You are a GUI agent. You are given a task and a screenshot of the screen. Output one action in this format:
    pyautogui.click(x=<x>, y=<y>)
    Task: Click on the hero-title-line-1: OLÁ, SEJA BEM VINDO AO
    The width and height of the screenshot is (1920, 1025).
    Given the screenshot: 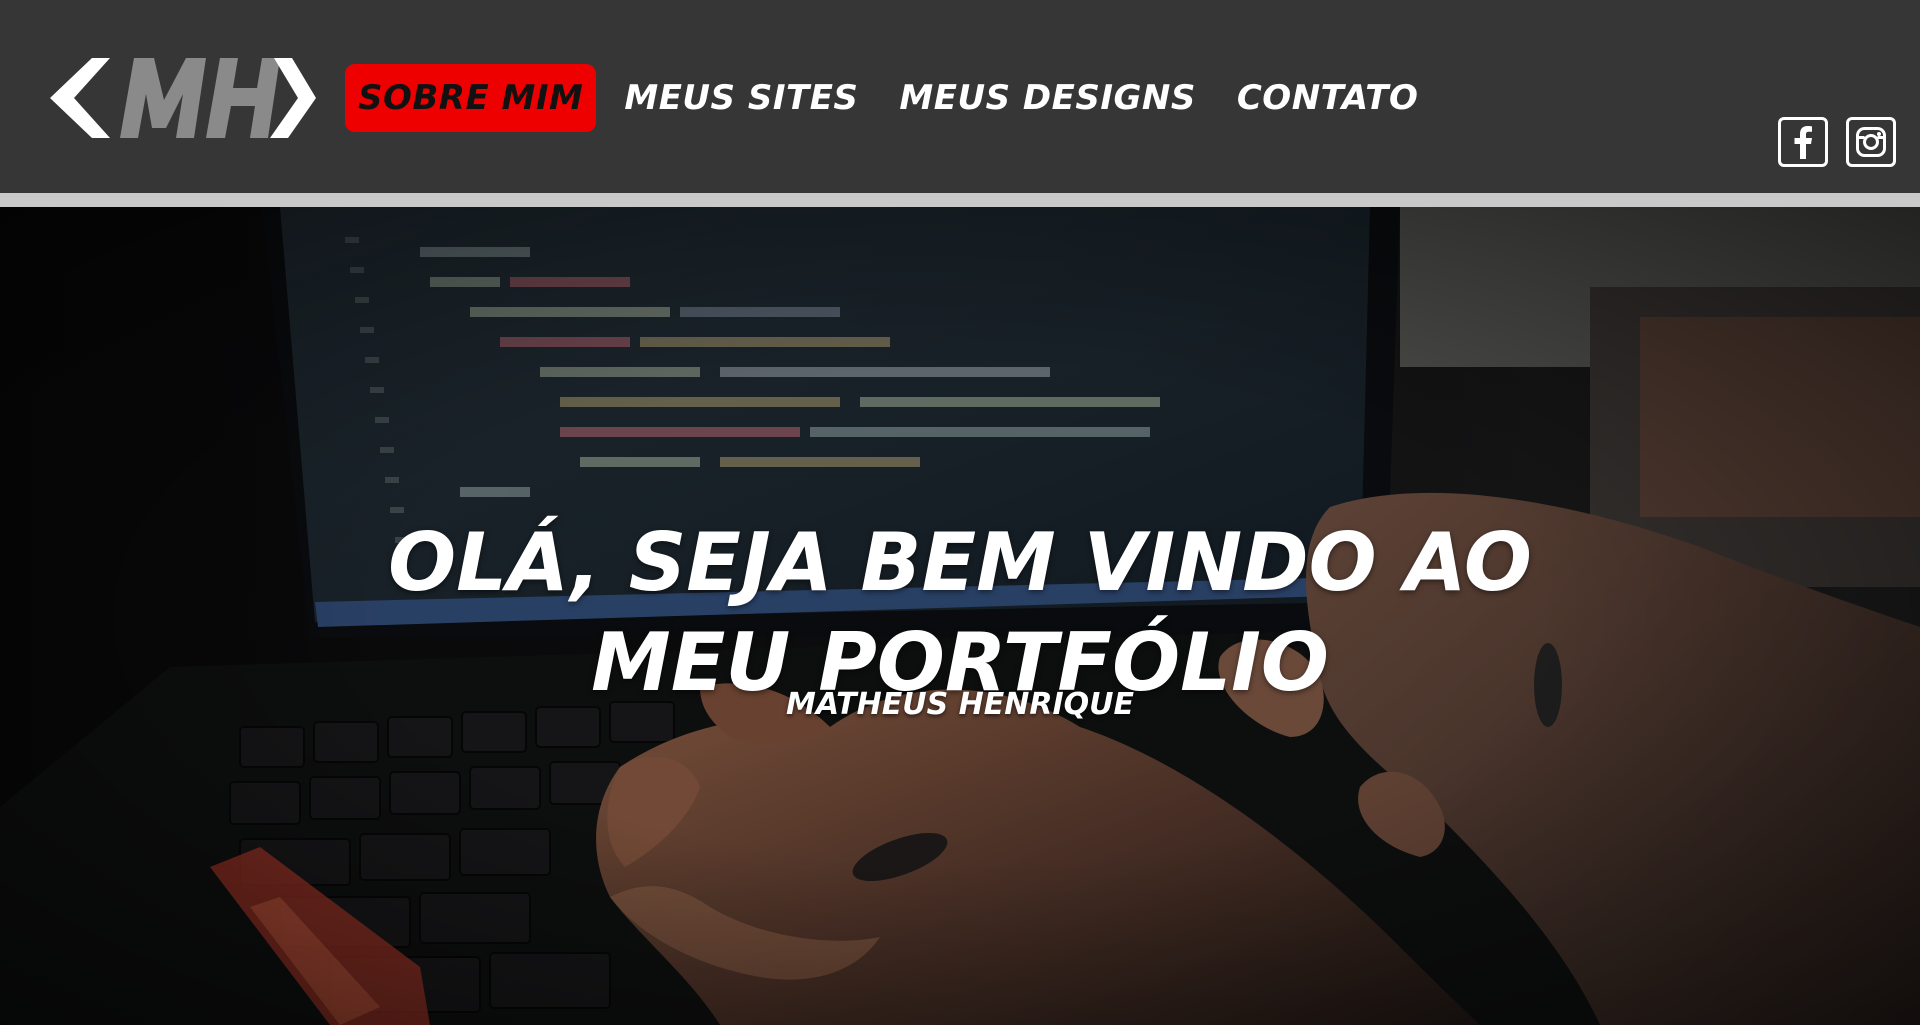 What is the action you would take?
    pyautogui.click(x=960, y=562)
    